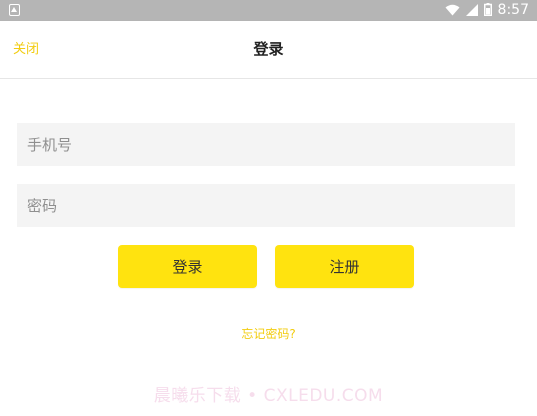 This screenshot has width=537, height=416. I want to click on notification-icon, so click(14, 10).